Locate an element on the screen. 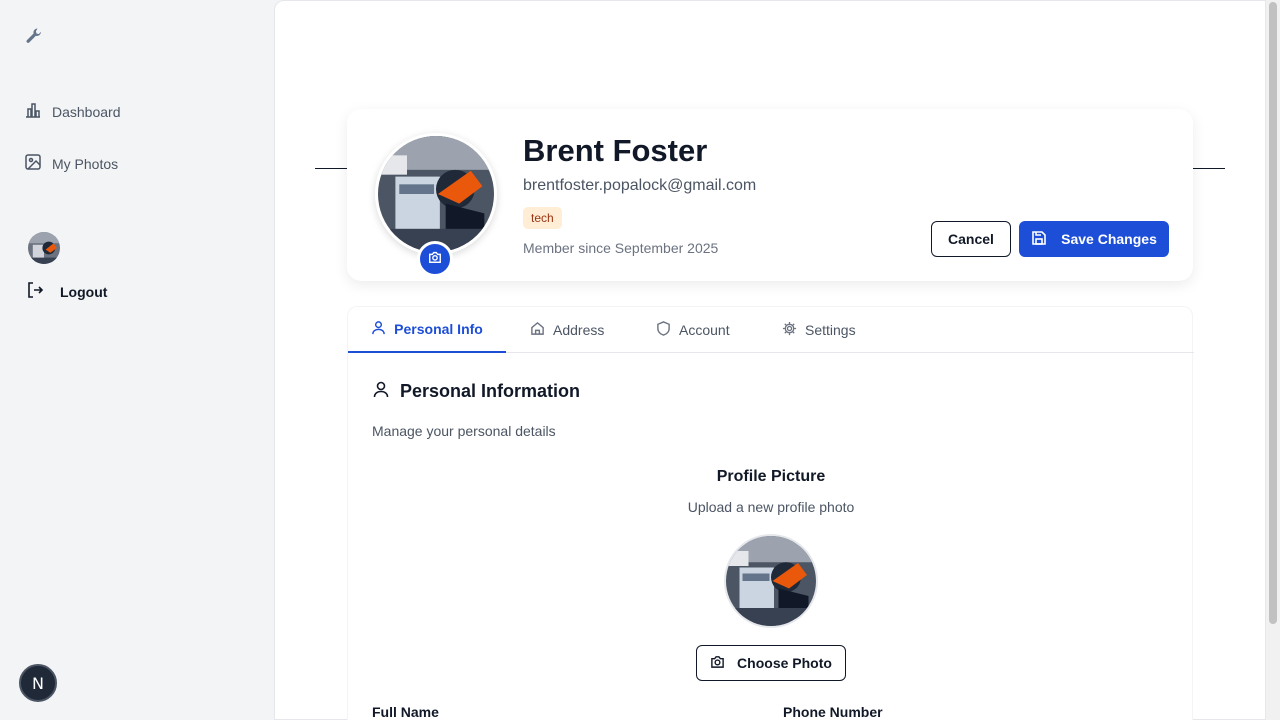  role-badge: tech is located at coordinates (542, 218).